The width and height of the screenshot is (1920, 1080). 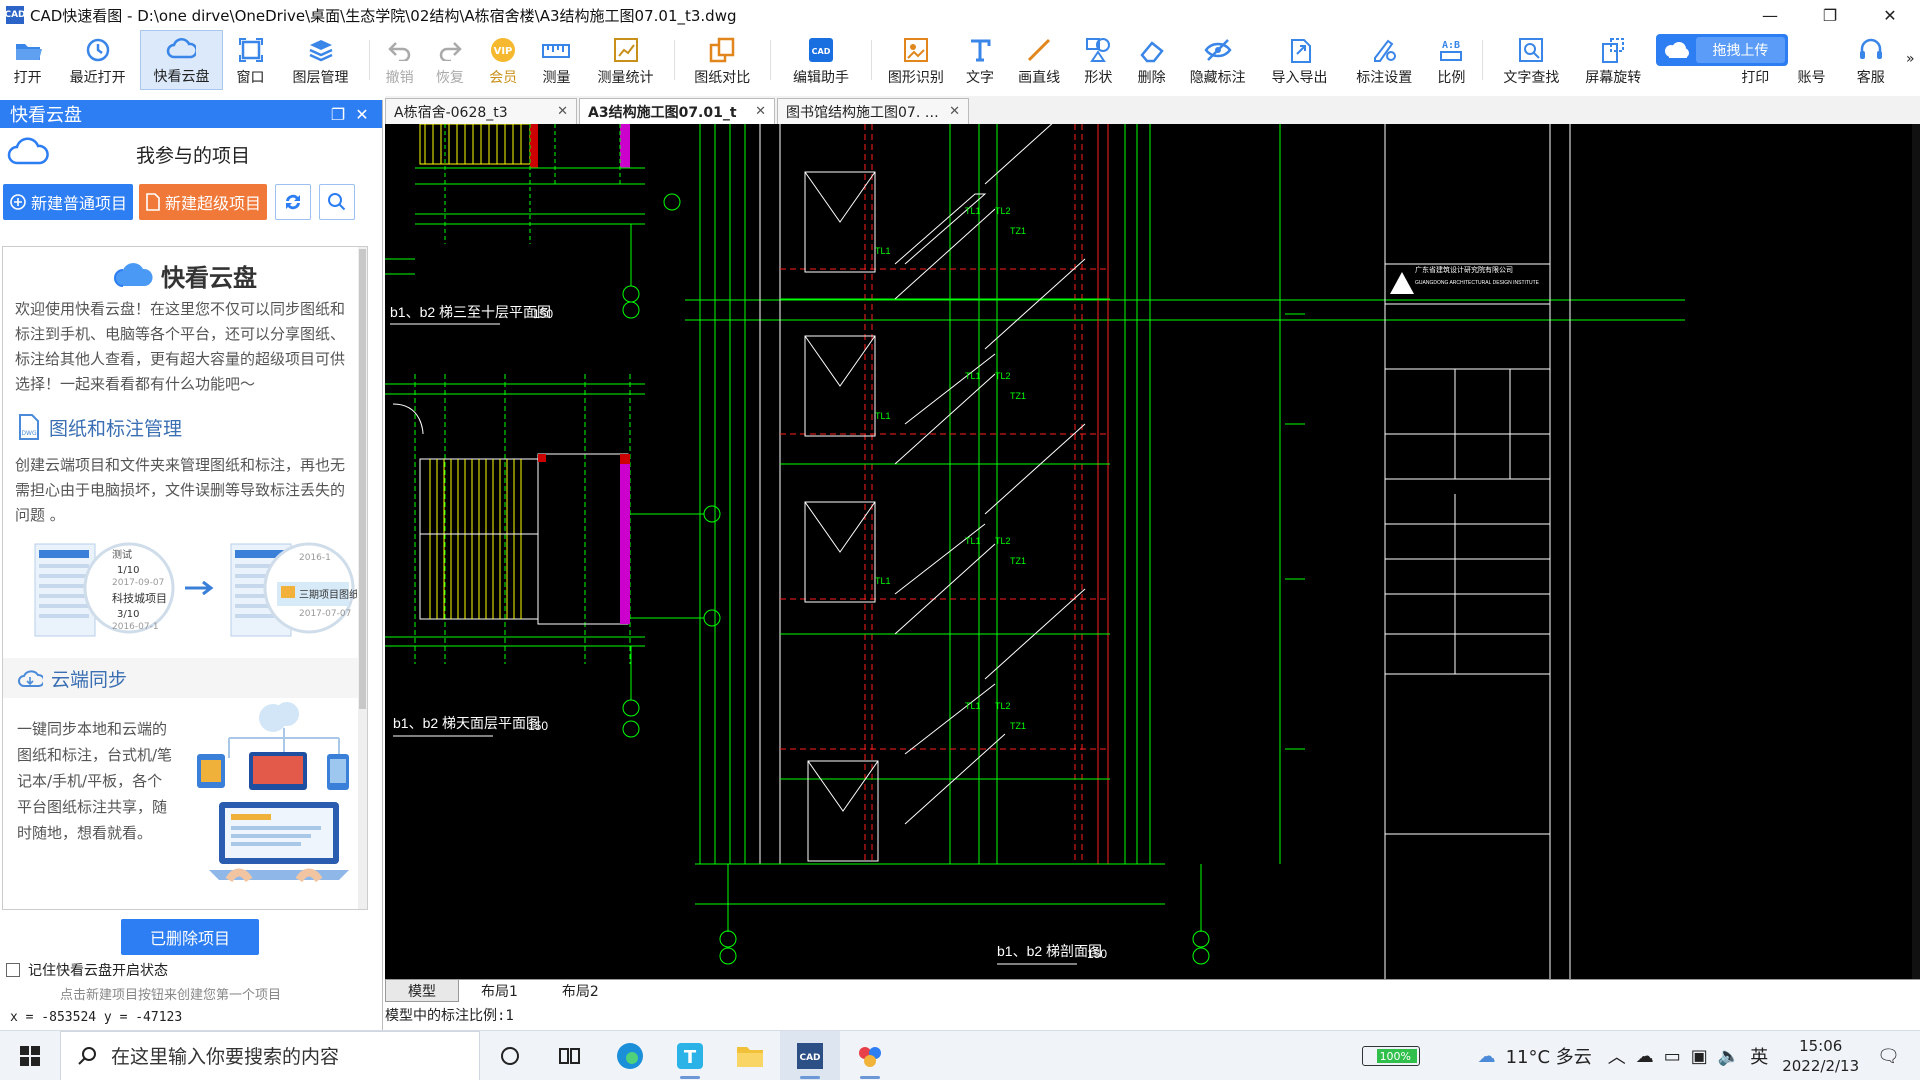 What do you see at coordinates (422, 991) in the screenshot?
I see `tab-model: 模型` at bounding box center [422, 991].